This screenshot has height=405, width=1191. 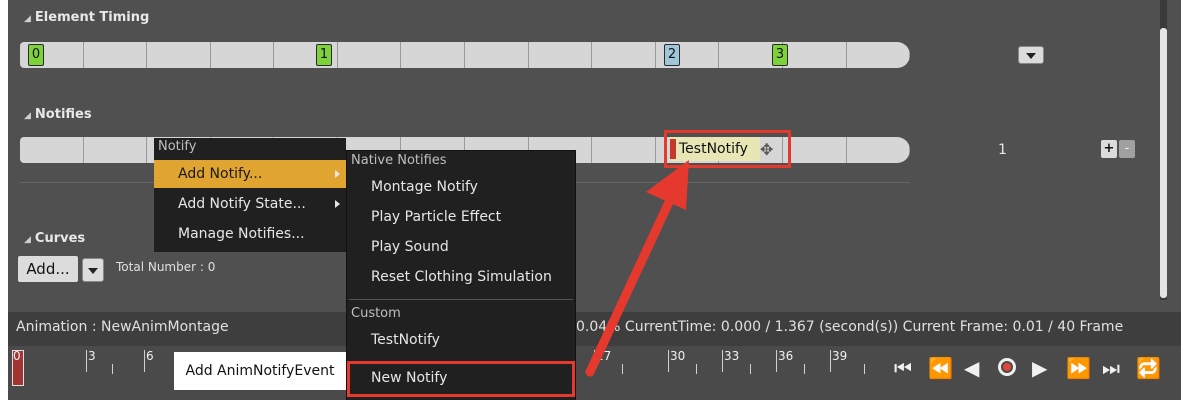 I want to click on animation-name-text: Animation : NewAnimMontage, so click(x=122, y=327).